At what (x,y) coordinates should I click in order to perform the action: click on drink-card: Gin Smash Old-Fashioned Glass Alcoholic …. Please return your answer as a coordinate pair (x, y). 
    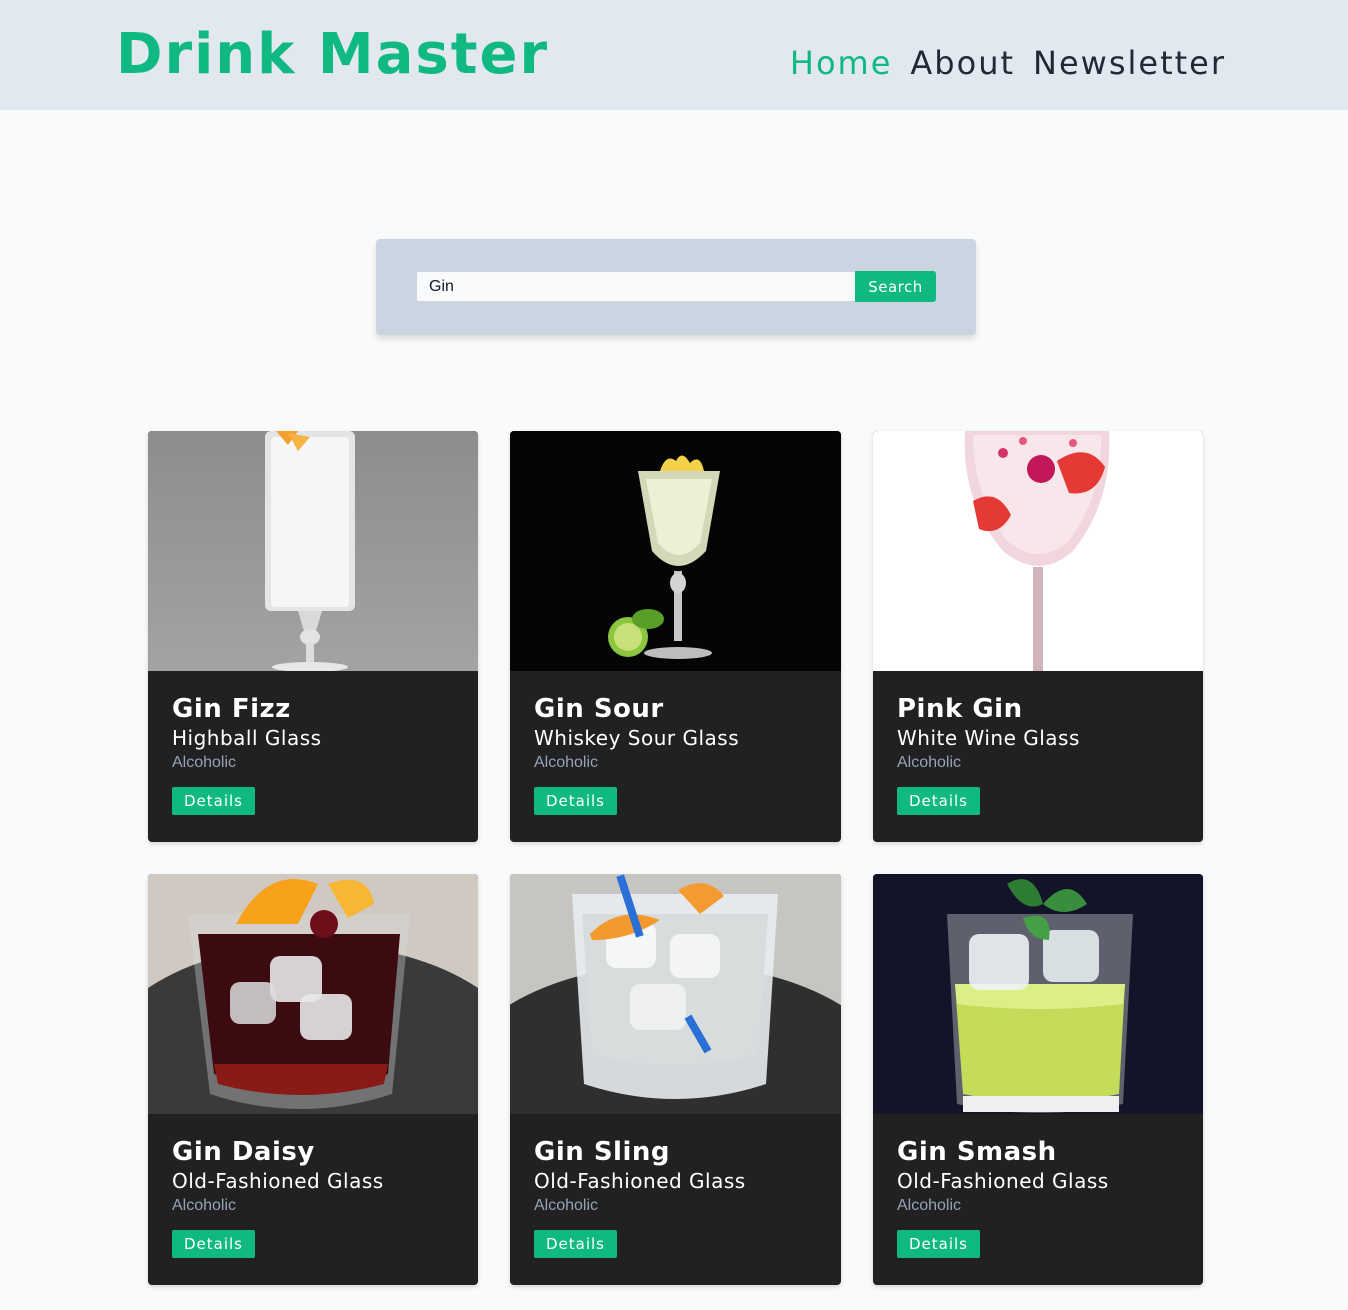
    Looking at the image, I should click on (1038, 1079).